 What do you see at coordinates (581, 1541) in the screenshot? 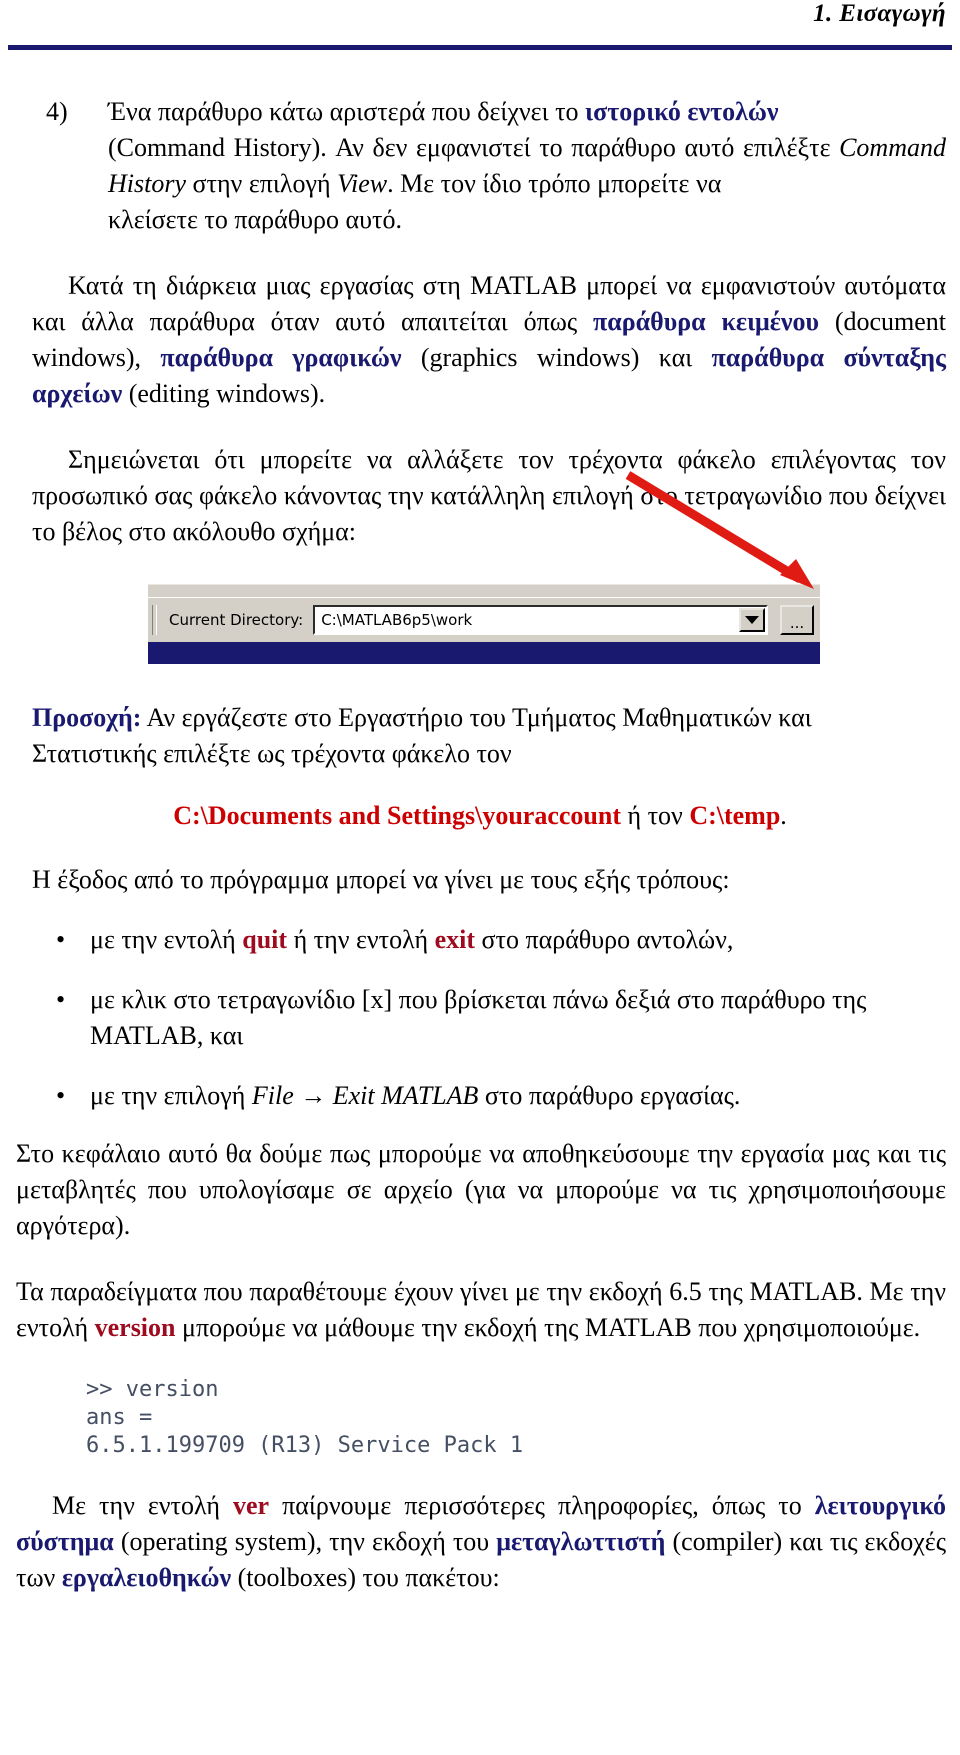
I see `term-compiler: μεταγλωττιστή` at bounding box center [581, 1541].